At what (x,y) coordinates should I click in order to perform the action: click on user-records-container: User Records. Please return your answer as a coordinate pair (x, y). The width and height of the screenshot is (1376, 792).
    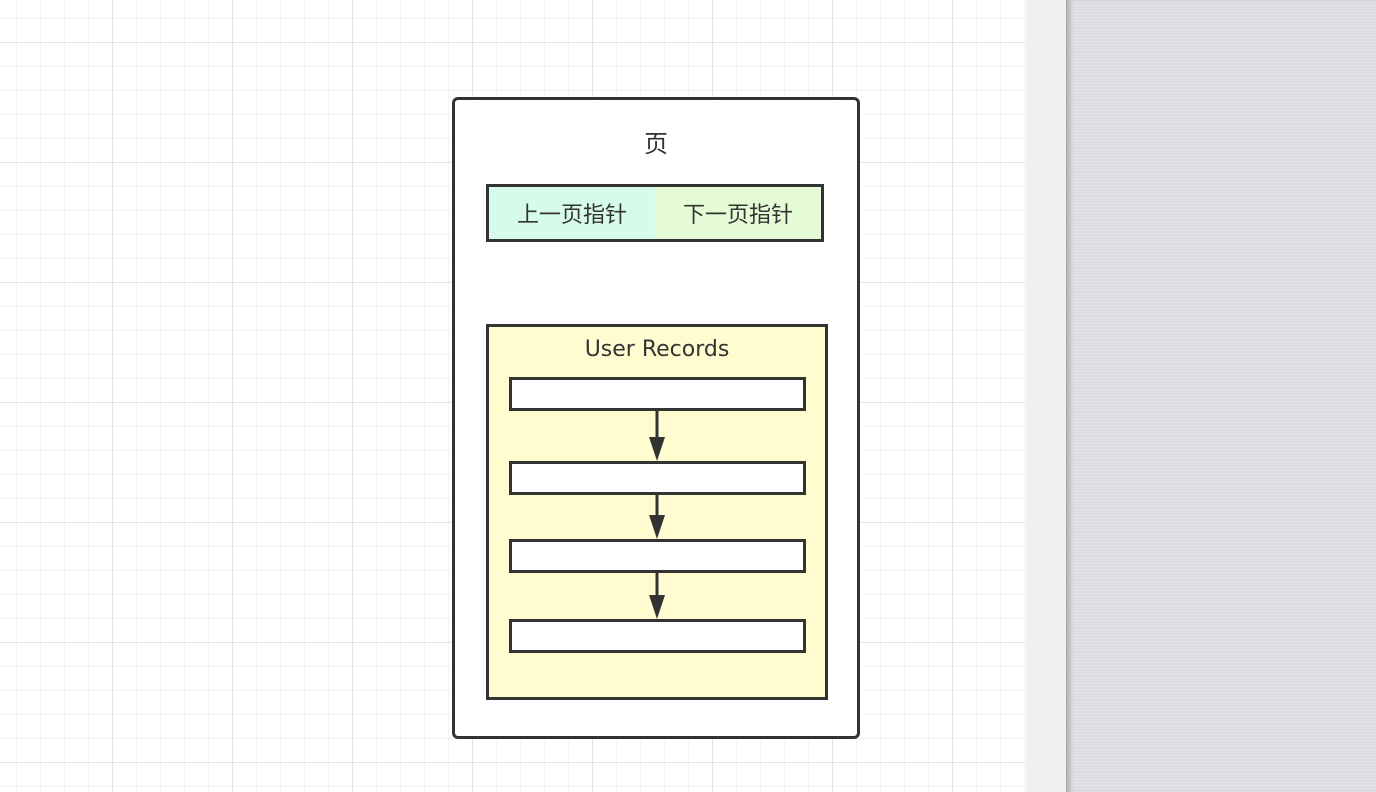
    Looking at the image, I should click on (657, 512).